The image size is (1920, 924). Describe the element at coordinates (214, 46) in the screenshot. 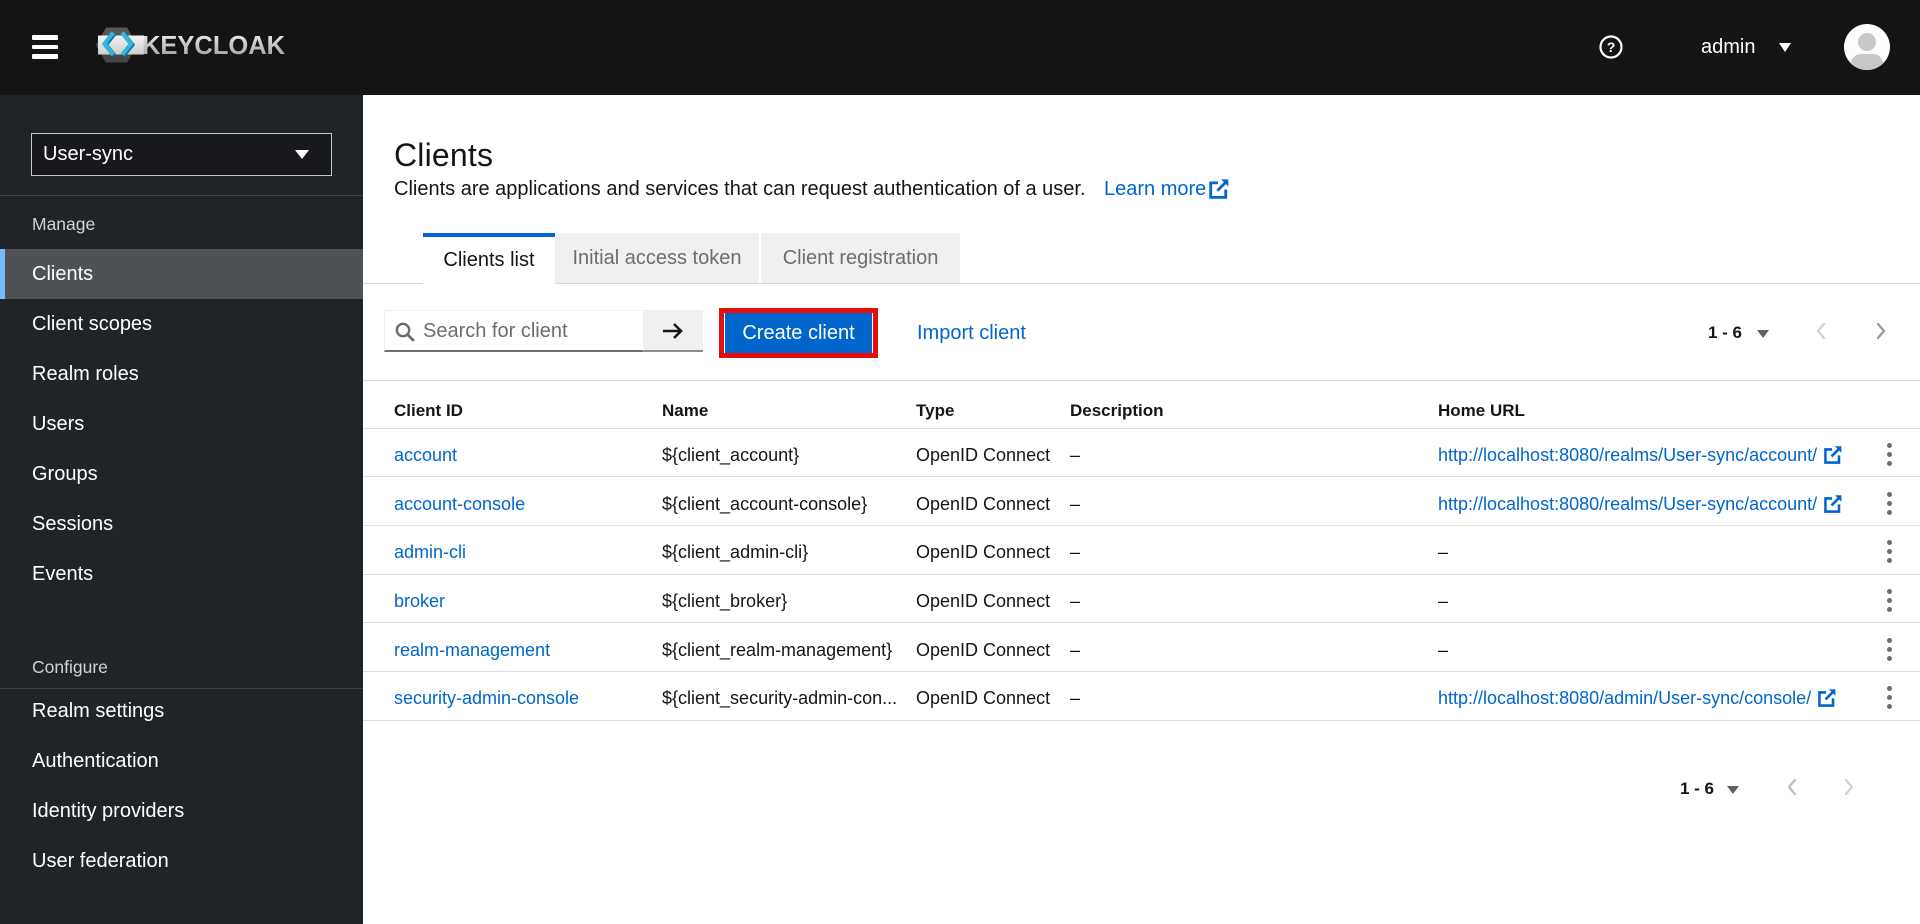

I see `svg-text: KEYCLOAK` at that location.